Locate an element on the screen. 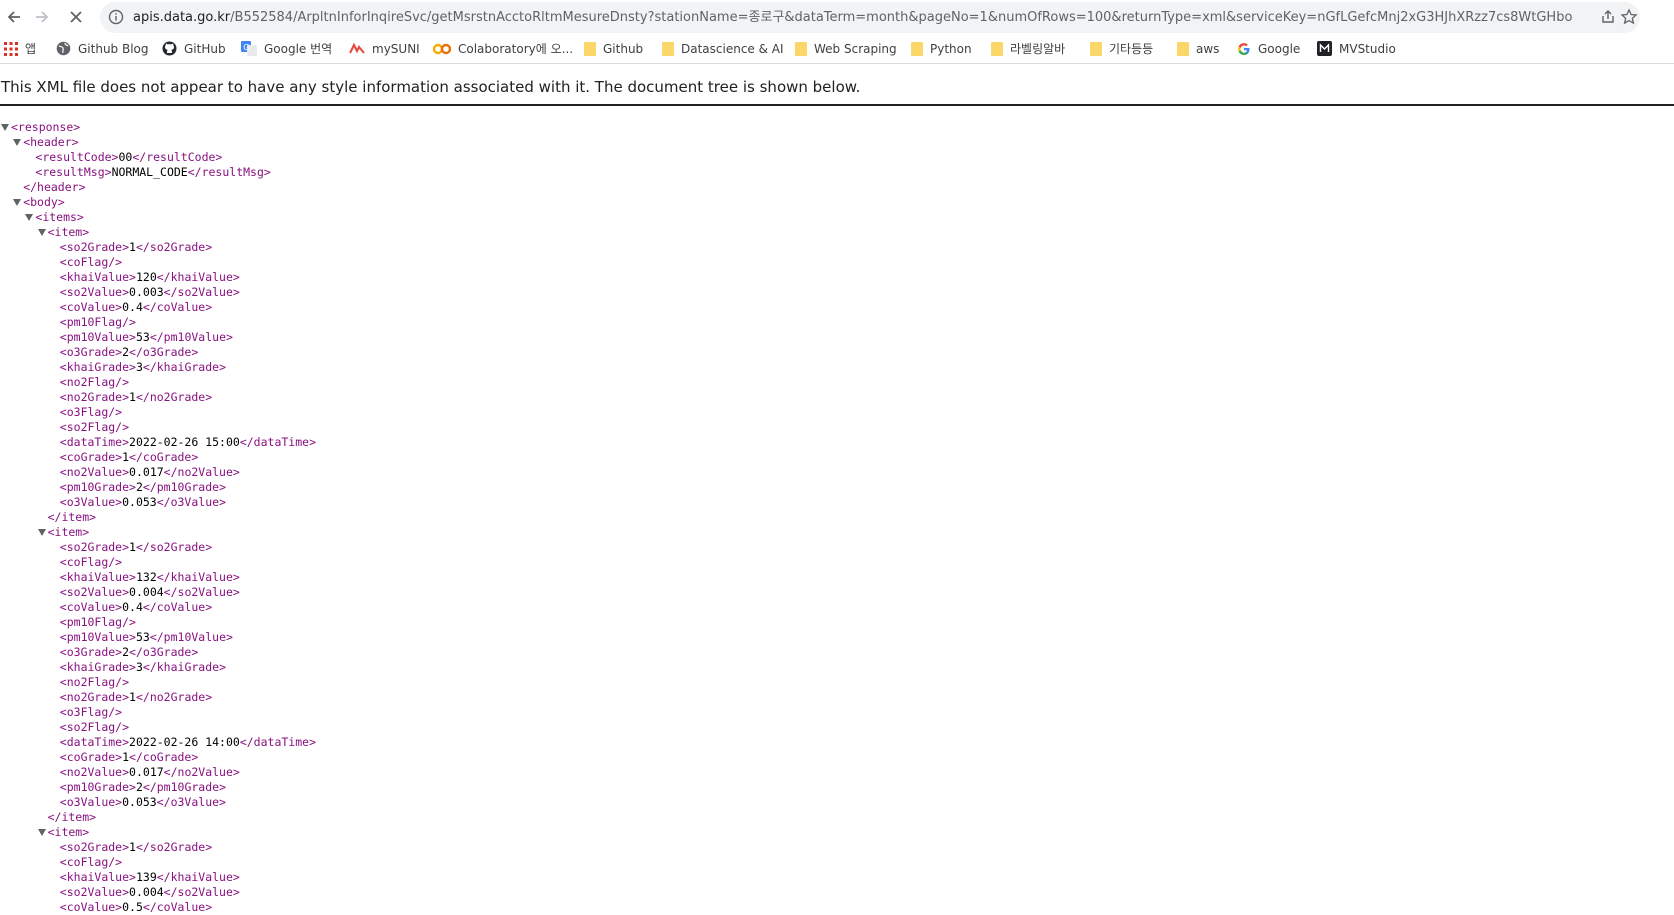 This screenshot has height=915, width=1674. bookmark-folder-github: Github is located at coordinates (613, 48).